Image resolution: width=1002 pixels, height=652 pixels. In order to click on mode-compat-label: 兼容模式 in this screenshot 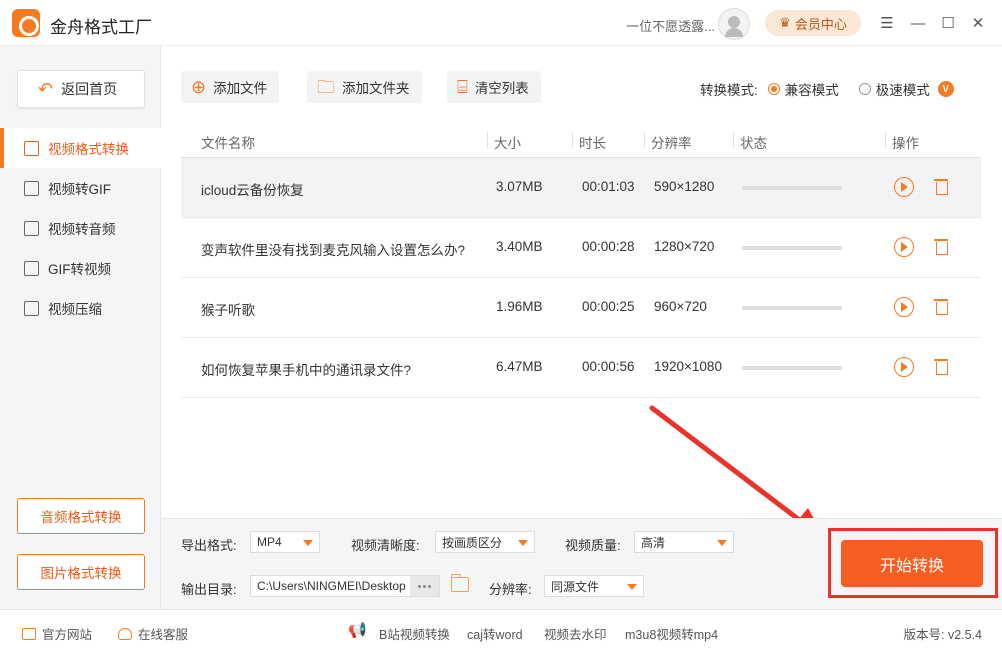, I will do `click(812, 89)`.